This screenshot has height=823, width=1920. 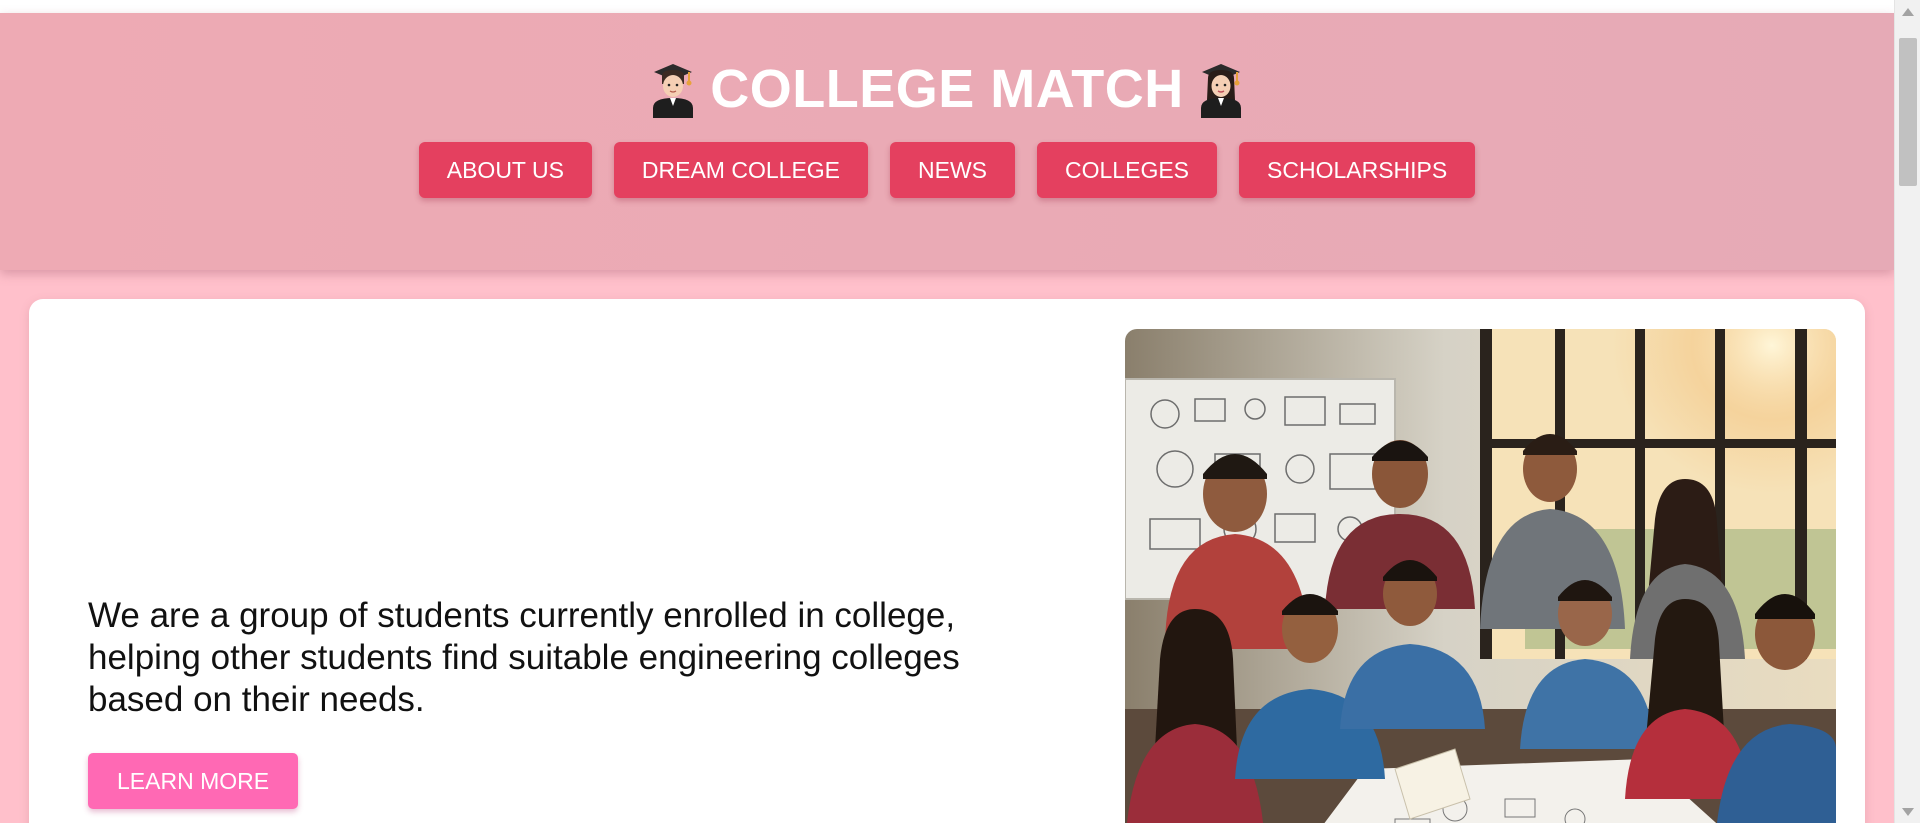 I want to click on title-row: COLLEGE MATCH, so click(x=947, y=89).